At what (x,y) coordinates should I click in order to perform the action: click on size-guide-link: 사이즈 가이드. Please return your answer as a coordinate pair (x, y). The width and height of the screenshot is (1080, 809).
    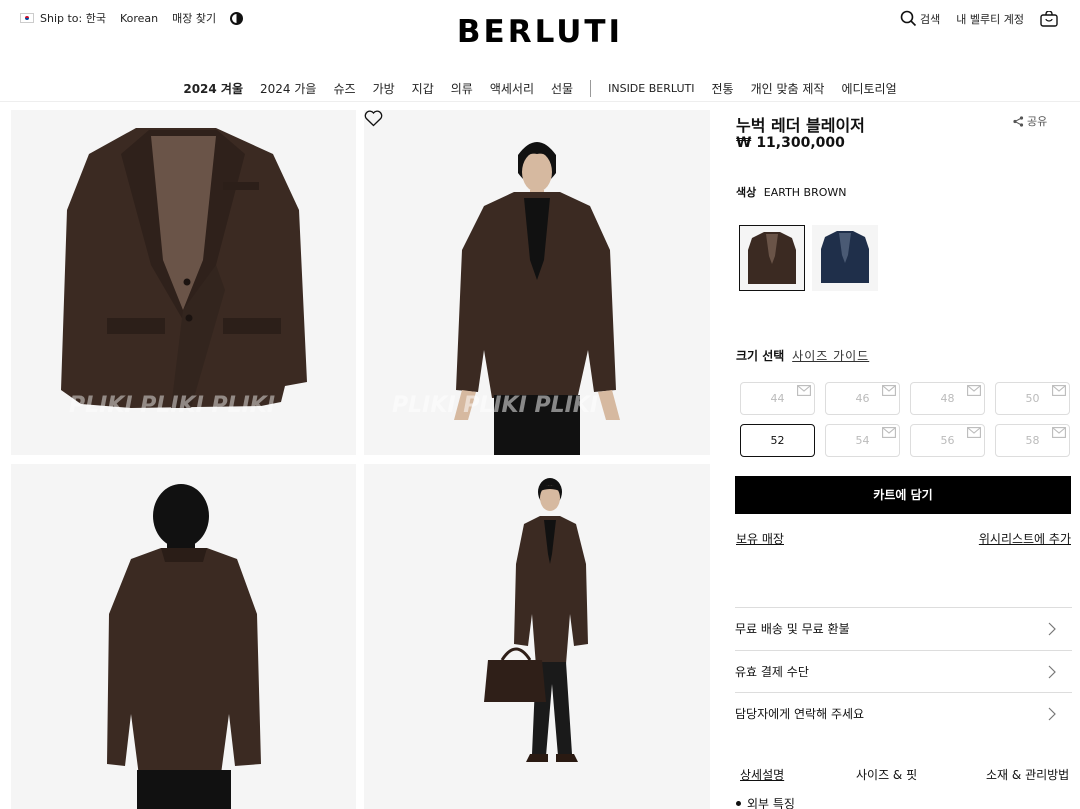
    Looking at the image, I should click on (830, 356).